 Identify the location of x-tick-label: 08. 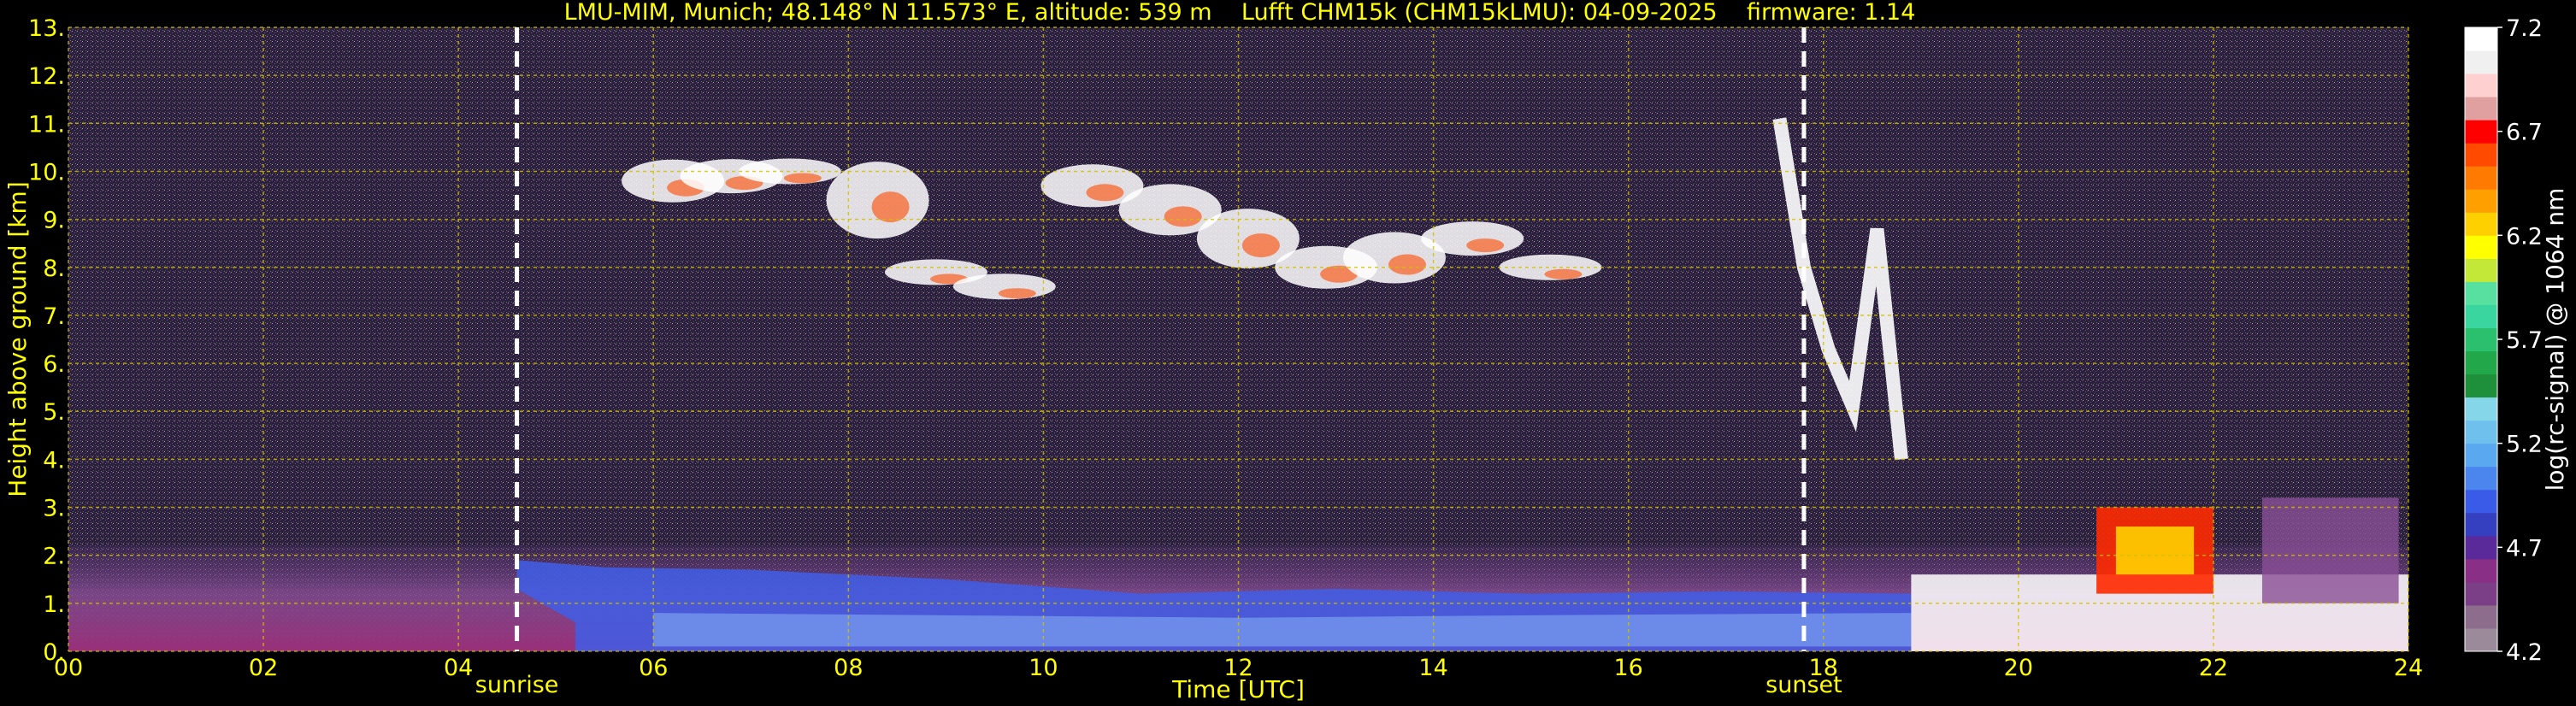
(848, 668).